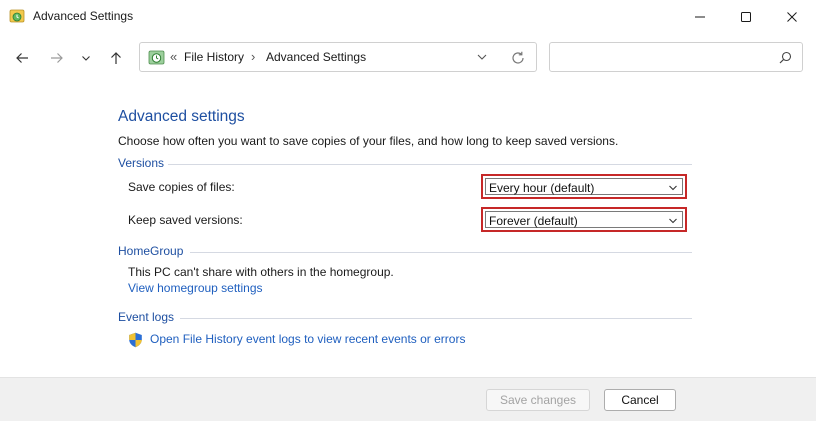 This screenshot has height=421, width=816. I want to click on view-homegroup-settings-link: View homegroup settings, so click(195, 288).